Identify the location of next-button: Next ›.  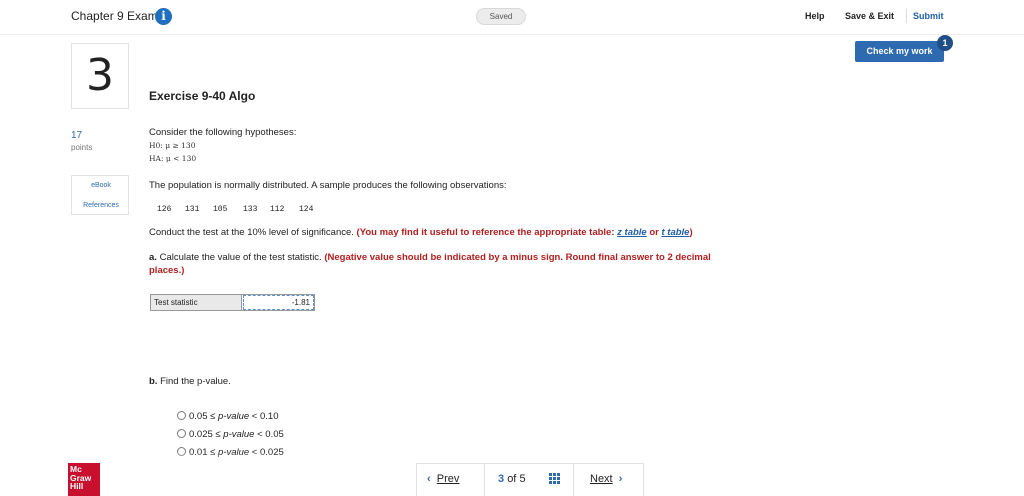
(606, 479).